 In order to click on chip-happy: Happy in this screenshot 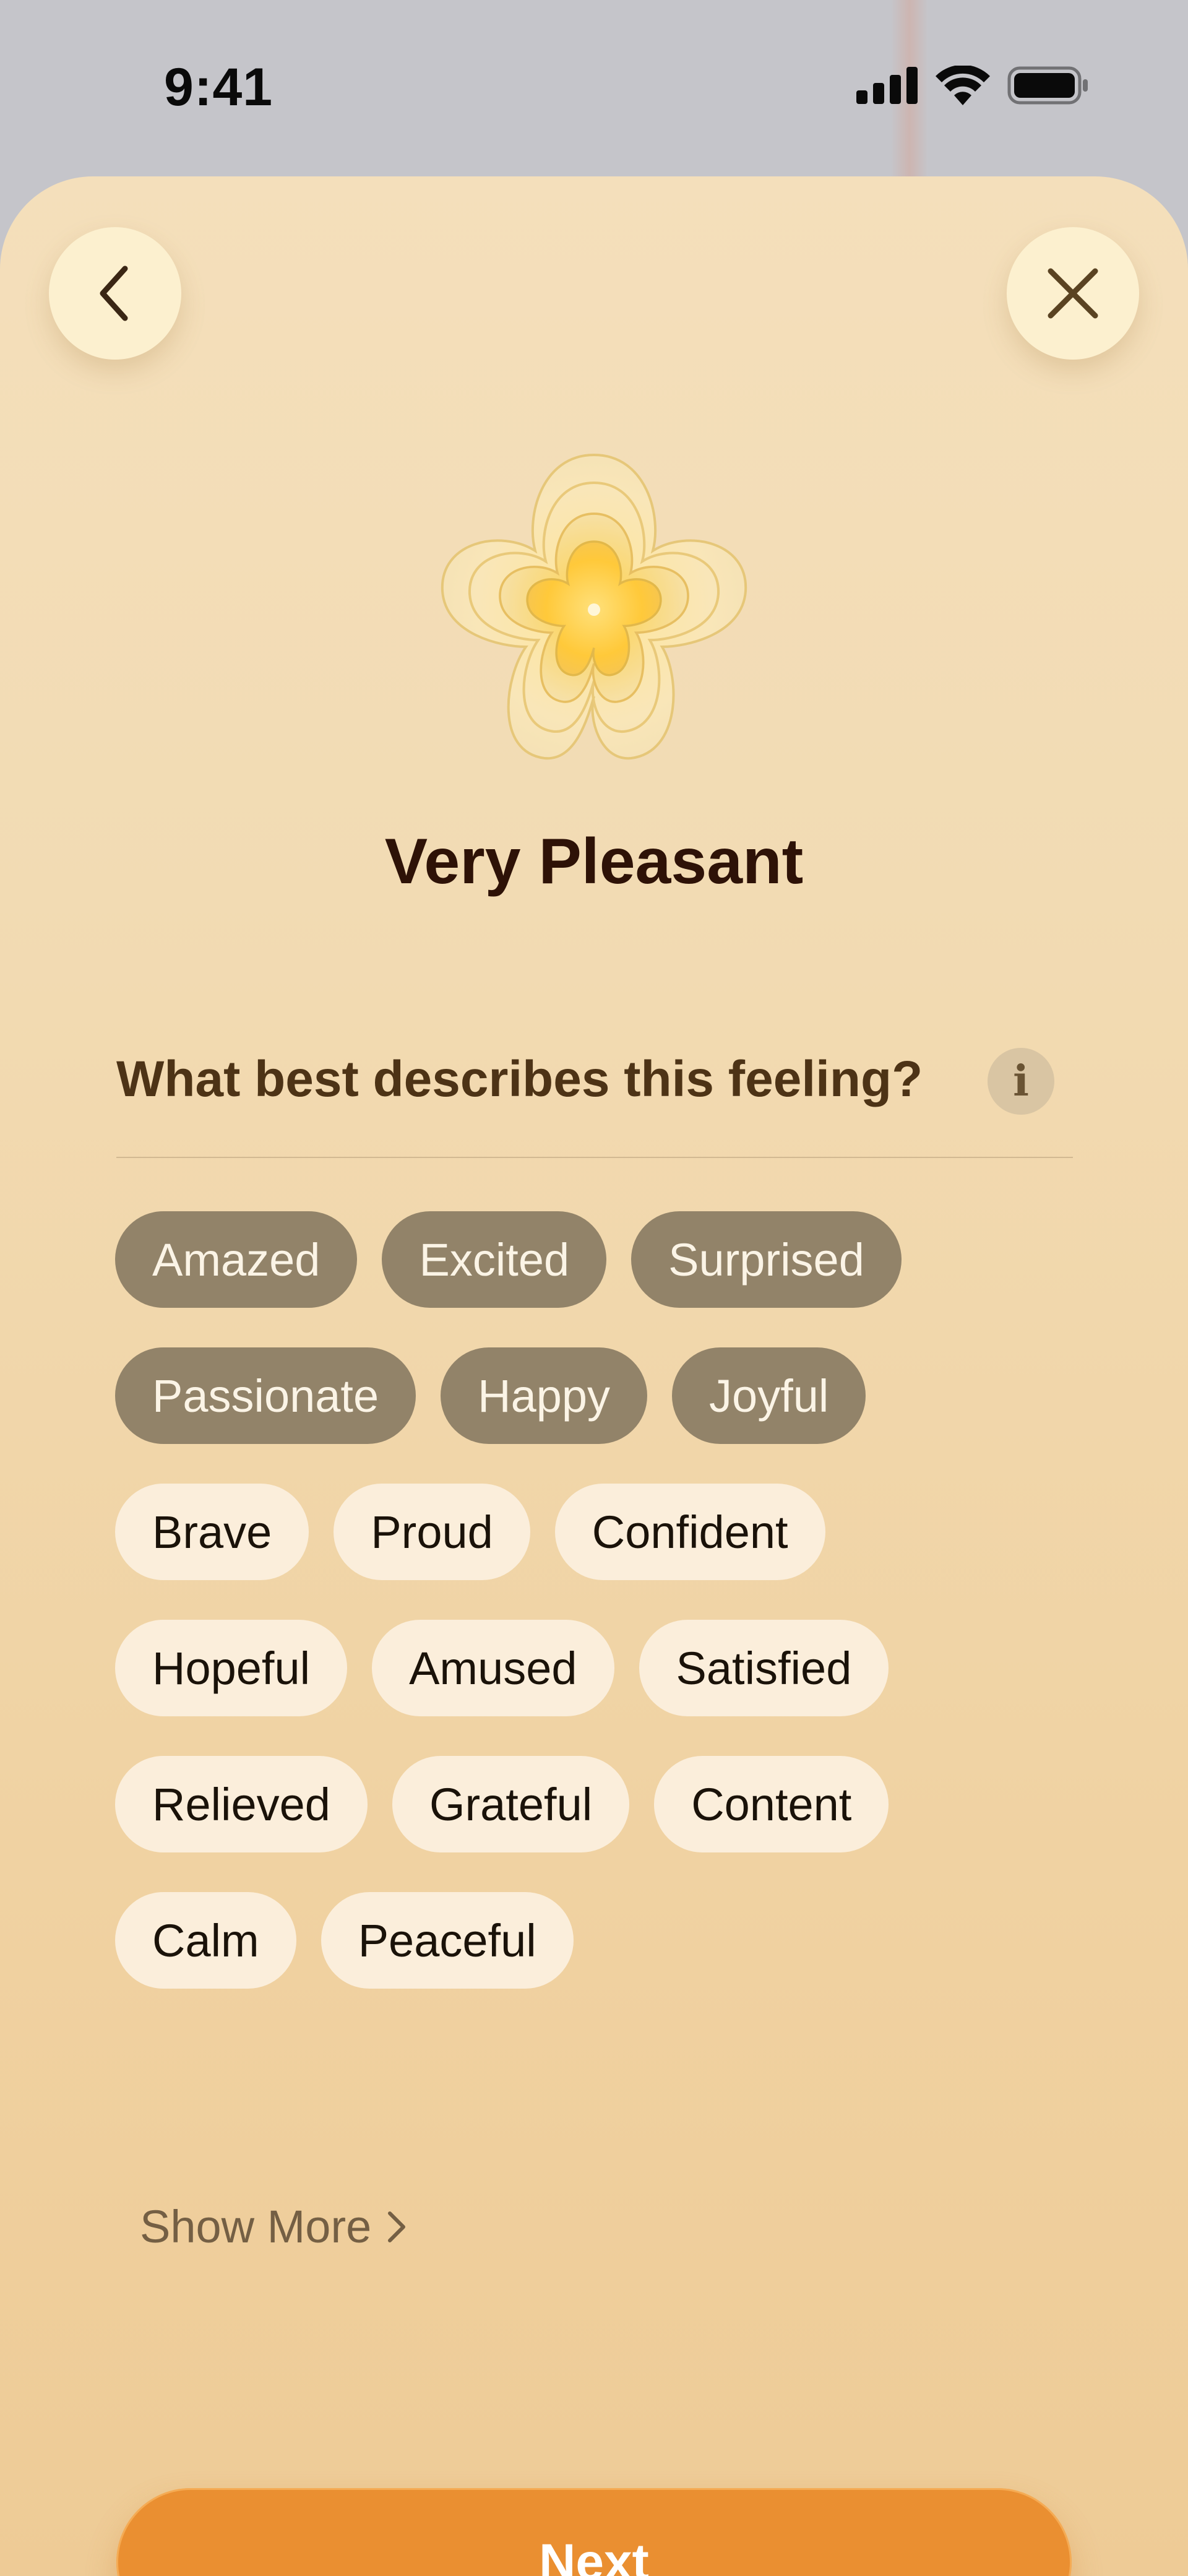, I will do `click(544, 1395)`.